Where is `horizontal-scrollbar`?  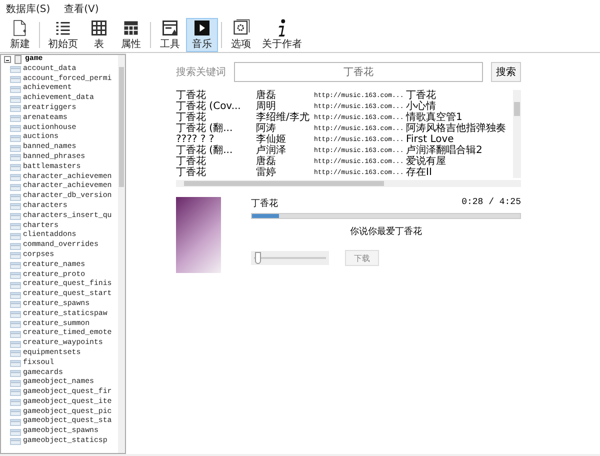 horizontal-scrollbar is located at coordinates (348, 183).